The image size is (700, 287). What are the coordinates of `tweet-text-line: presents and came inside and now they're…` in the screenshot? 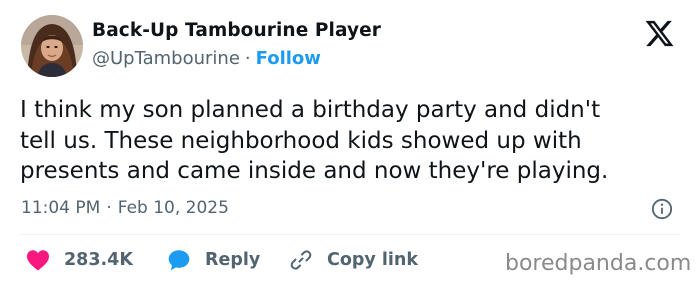 It's located at (314, 171).